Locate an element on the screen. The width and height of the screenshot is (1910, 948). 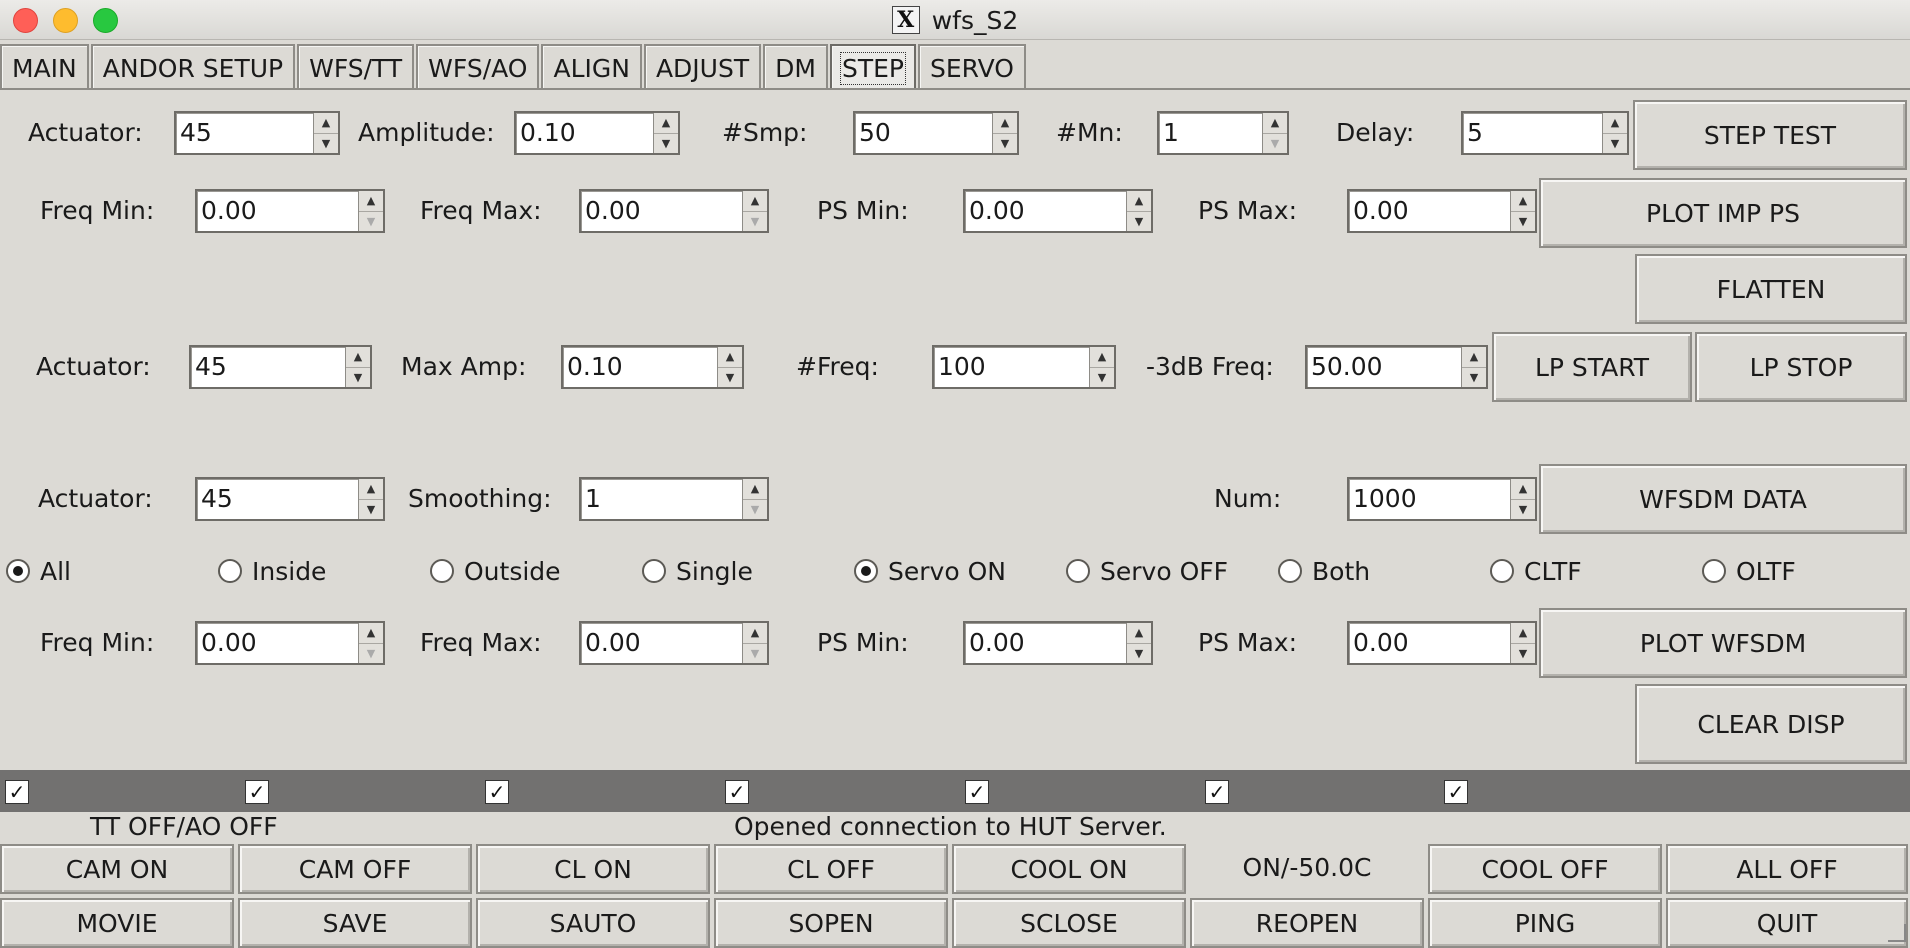
radio-outside: Outside is located at coordinates (495, 571).